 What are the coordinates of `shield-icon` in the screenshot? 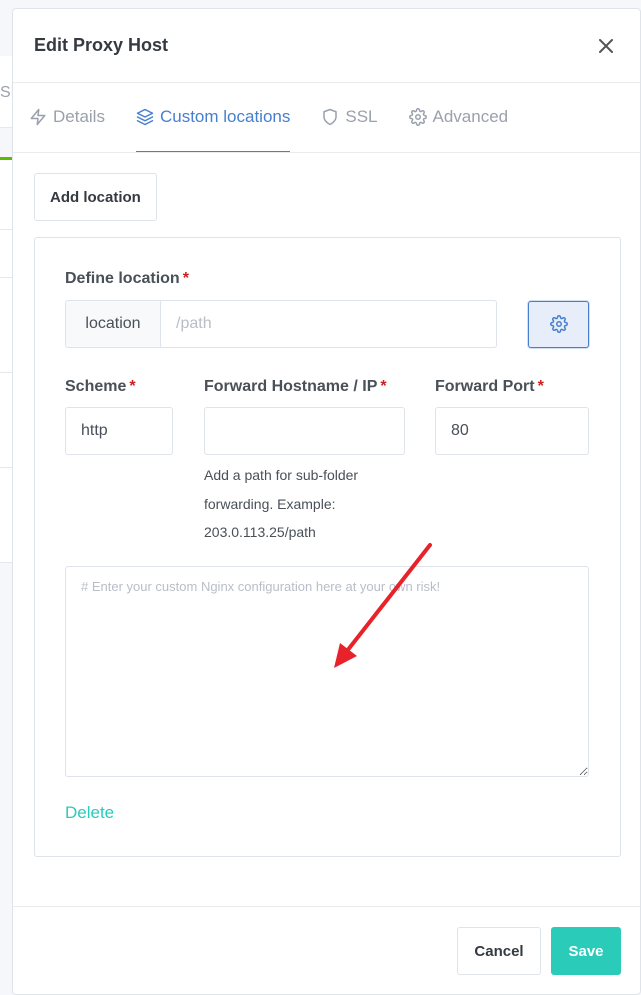 It's located at (330, 117).